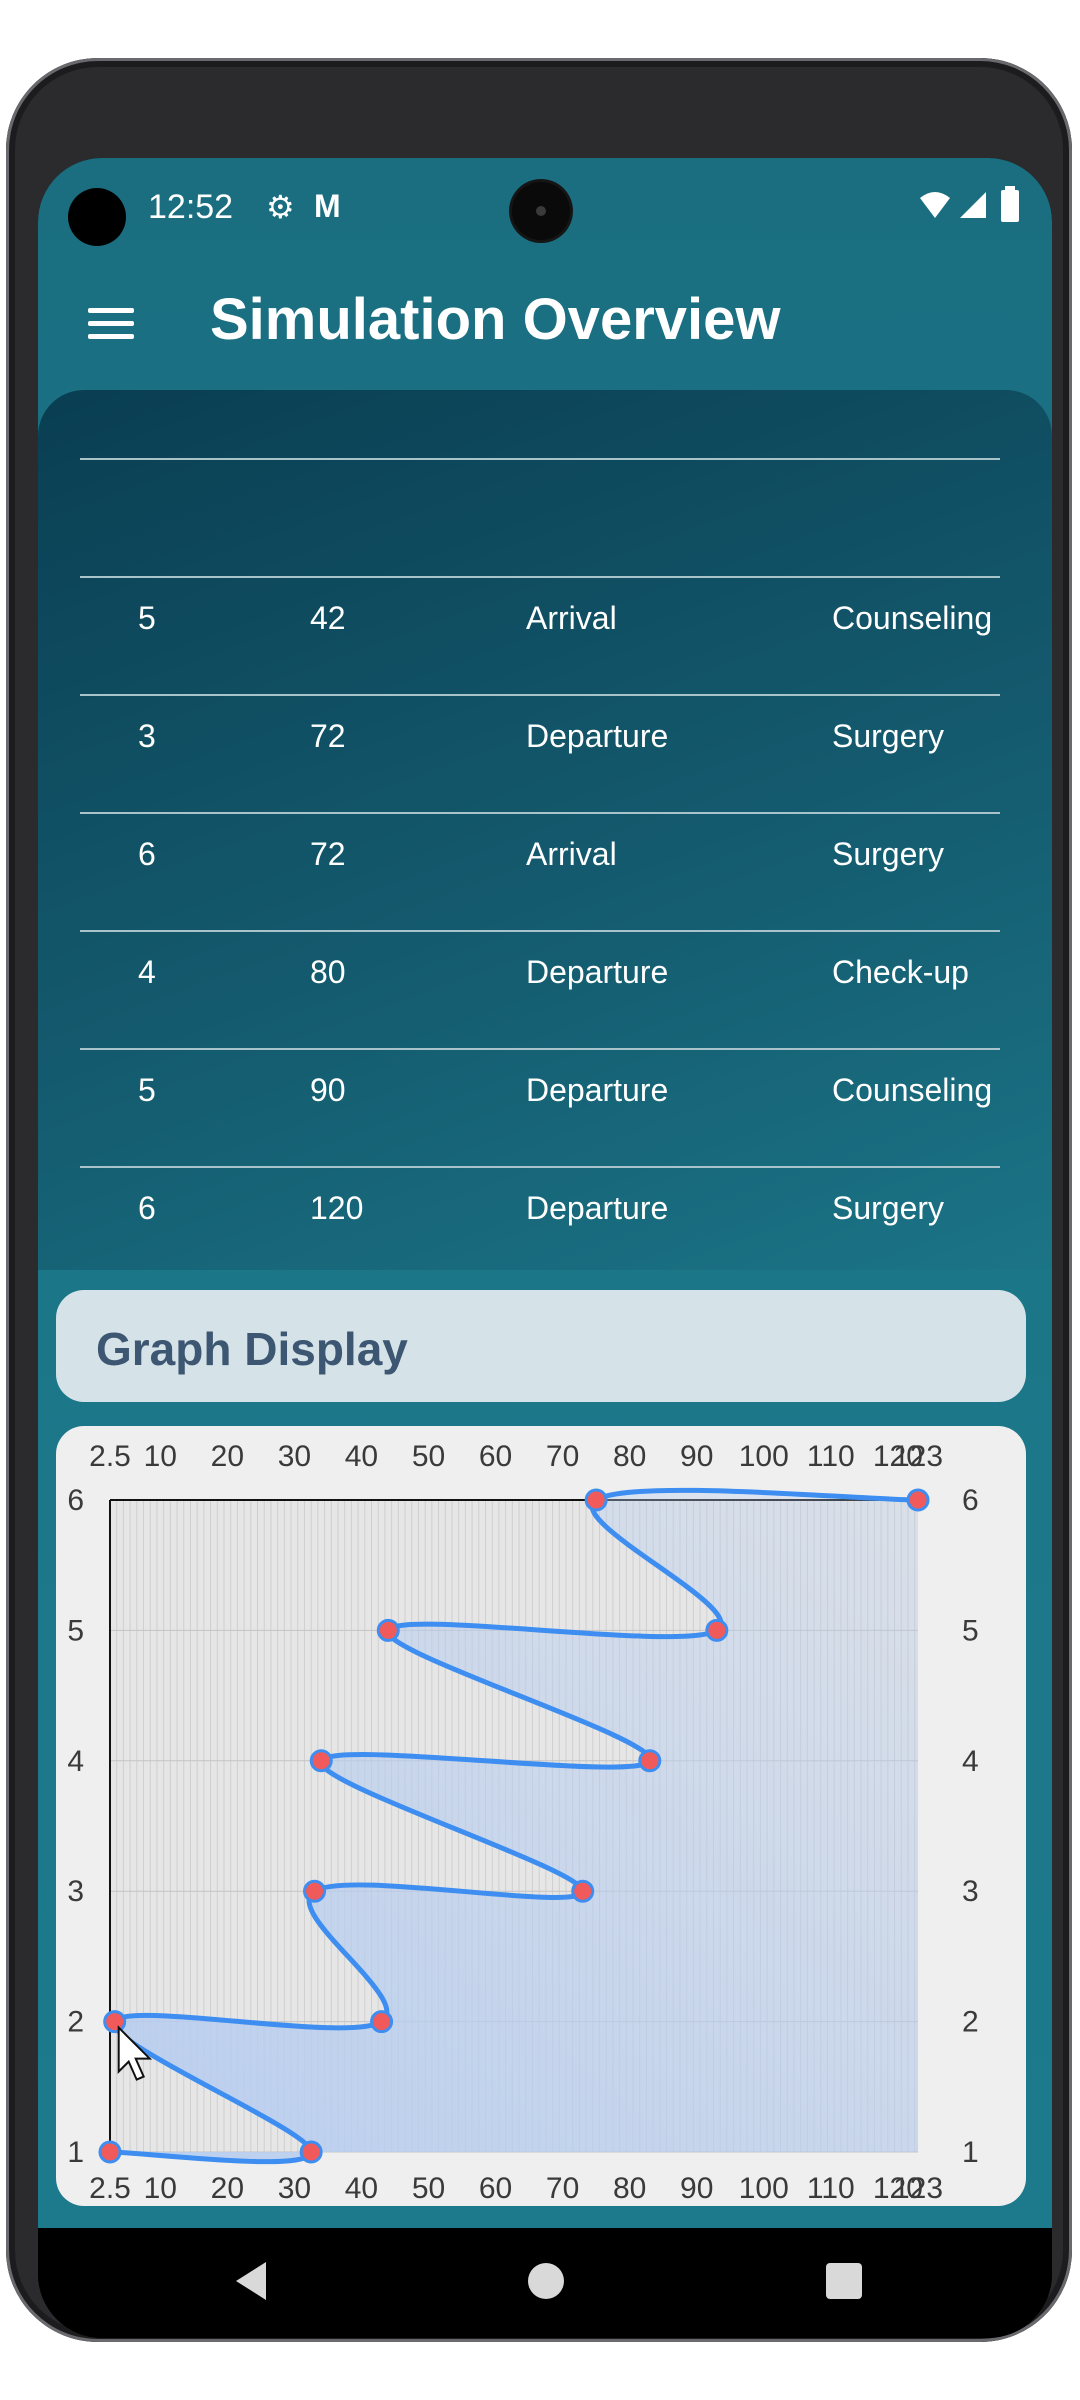 The height and width of the screenshot is (2400, 1080). Describe the element at coordinates (495, 319) in the screenshot. I see `page-title: Simulation Overview` at that location.